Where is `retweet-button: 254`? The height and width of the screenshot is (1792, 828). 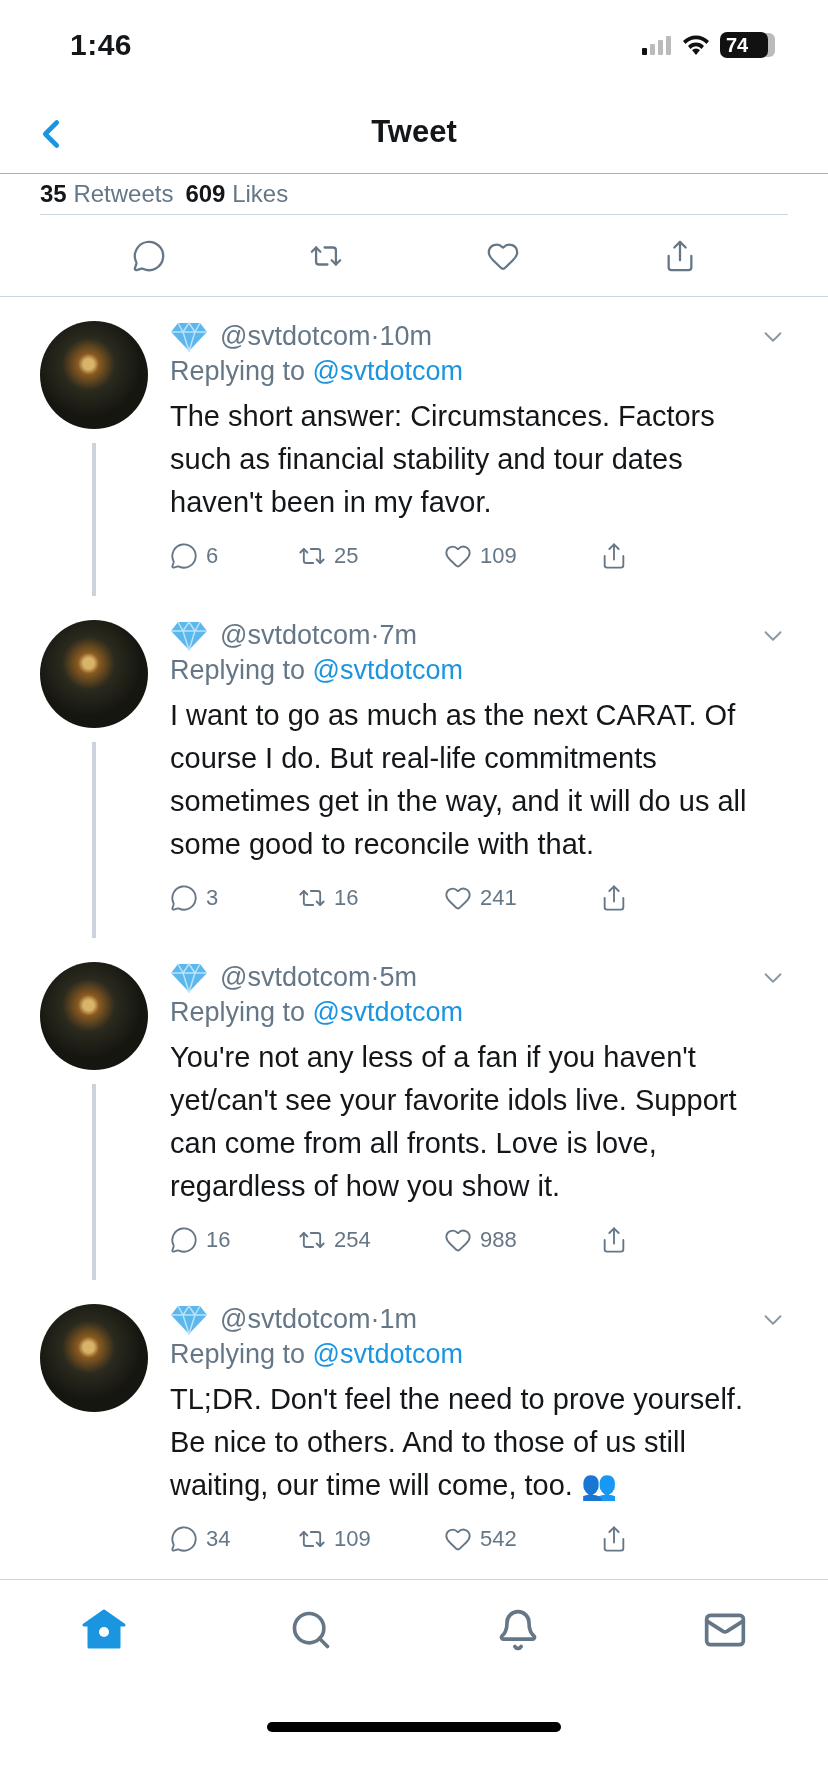
retweet-button: 254 is located at coordinates (371, 1240).